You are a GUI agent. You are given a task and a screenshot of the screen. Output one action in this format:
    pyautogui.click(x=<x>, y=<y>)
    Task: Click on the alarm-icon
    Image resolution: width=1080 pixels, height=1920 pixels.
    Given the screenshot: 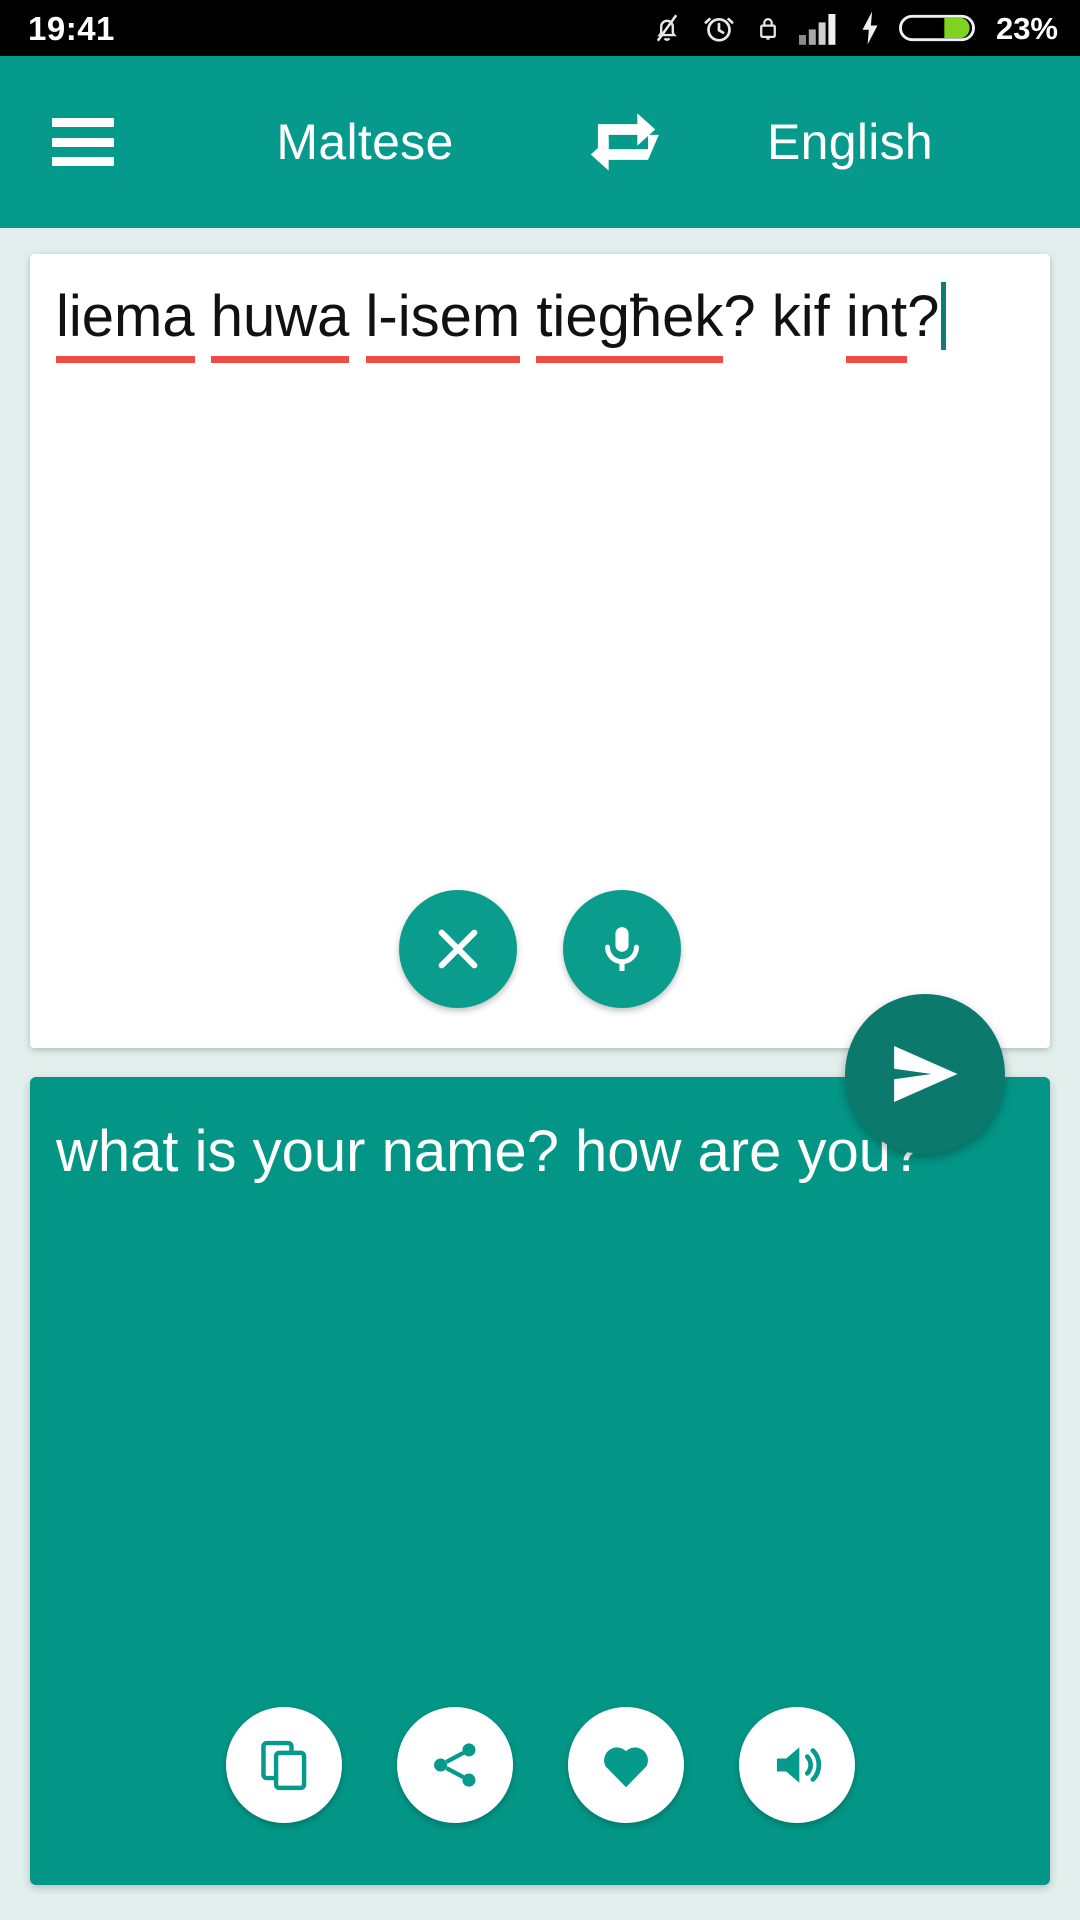 What is the action you would take?
    pyautogui.click(x=719, y=29)
    